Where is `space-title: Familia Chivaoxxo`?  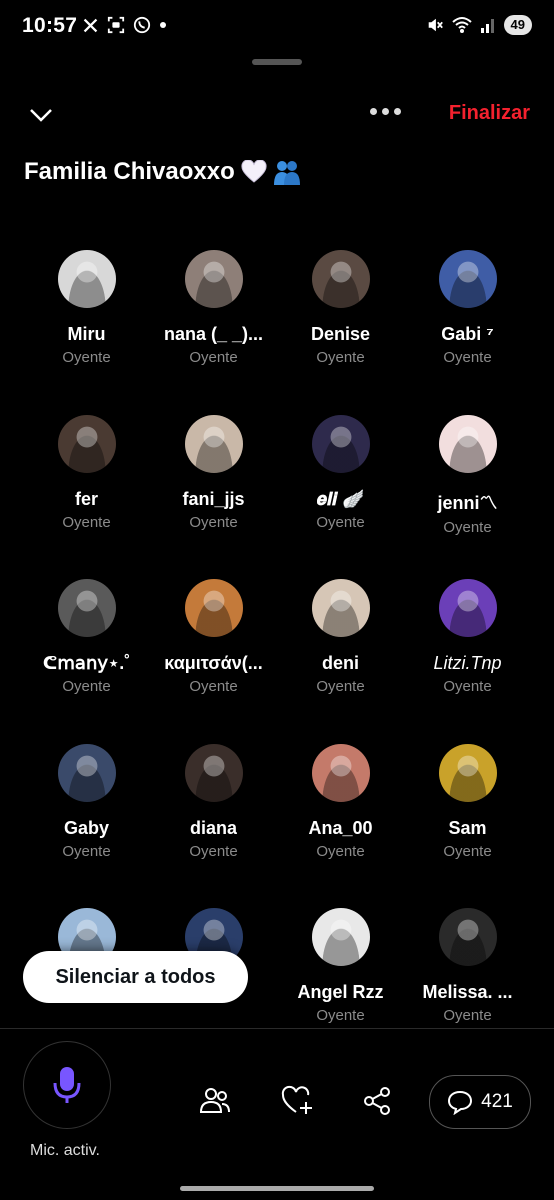
space-title: Familia Chivaoxxo is located at coordinates (162, 172).